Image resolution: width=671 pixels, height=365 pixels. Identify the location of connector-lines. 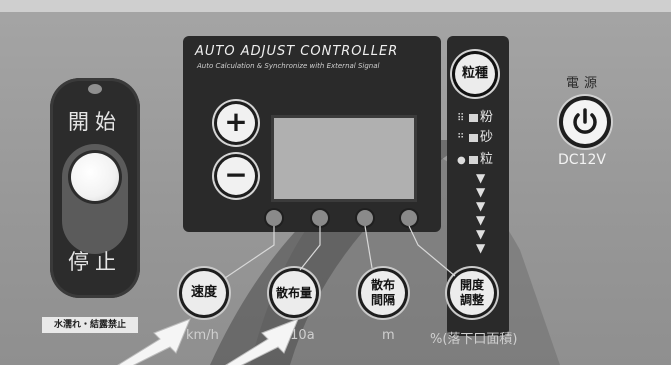
(340, 252).